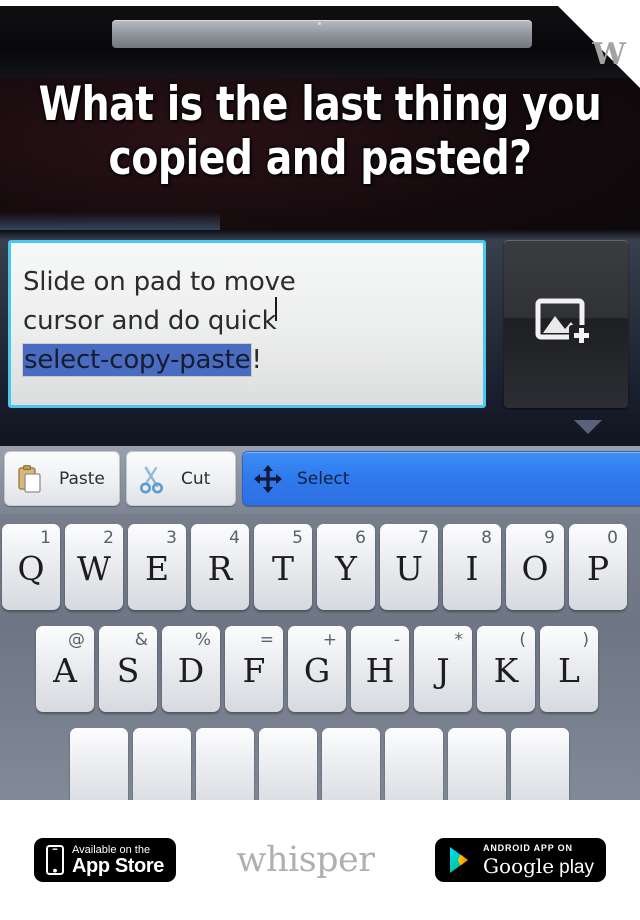 This screenshot has width=640, height=920. Describe the element at coordinates (171, 538) in the screenshot. I see `key-alt-label: 3` at that location.